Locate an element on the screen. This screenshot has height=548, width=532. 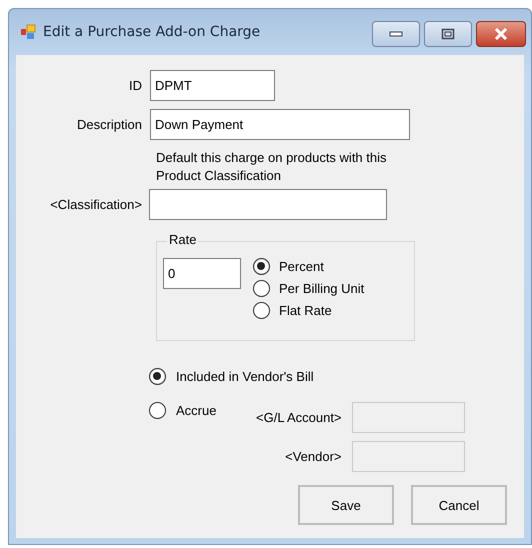
description-field: Down Payment is located at coordinates (280, 124).